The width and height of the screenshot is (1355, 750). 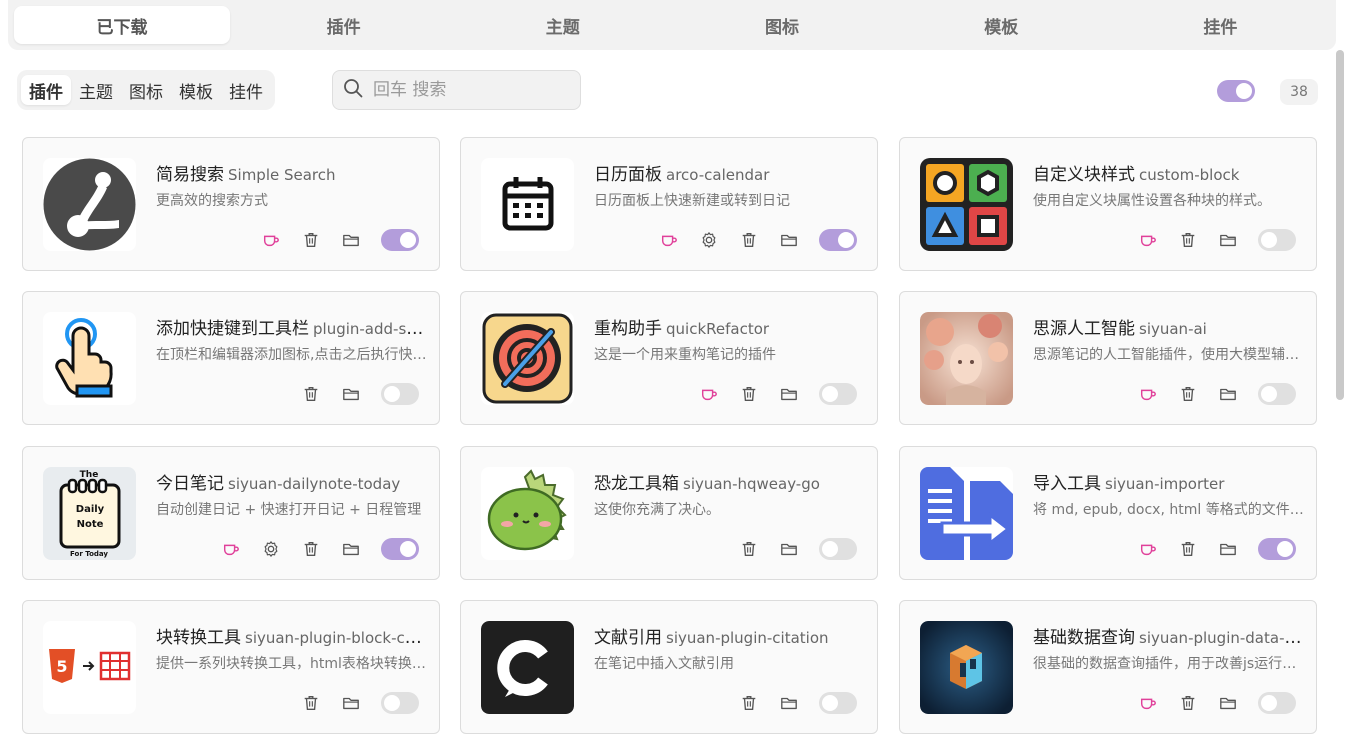 What do you see at coordinates (669, 513) in the screenshot?
I see `plugin-card: 恐龙工具箱 siyuan-hqweay-go 这使你充满了决心。` at bounding box center [669, 513].